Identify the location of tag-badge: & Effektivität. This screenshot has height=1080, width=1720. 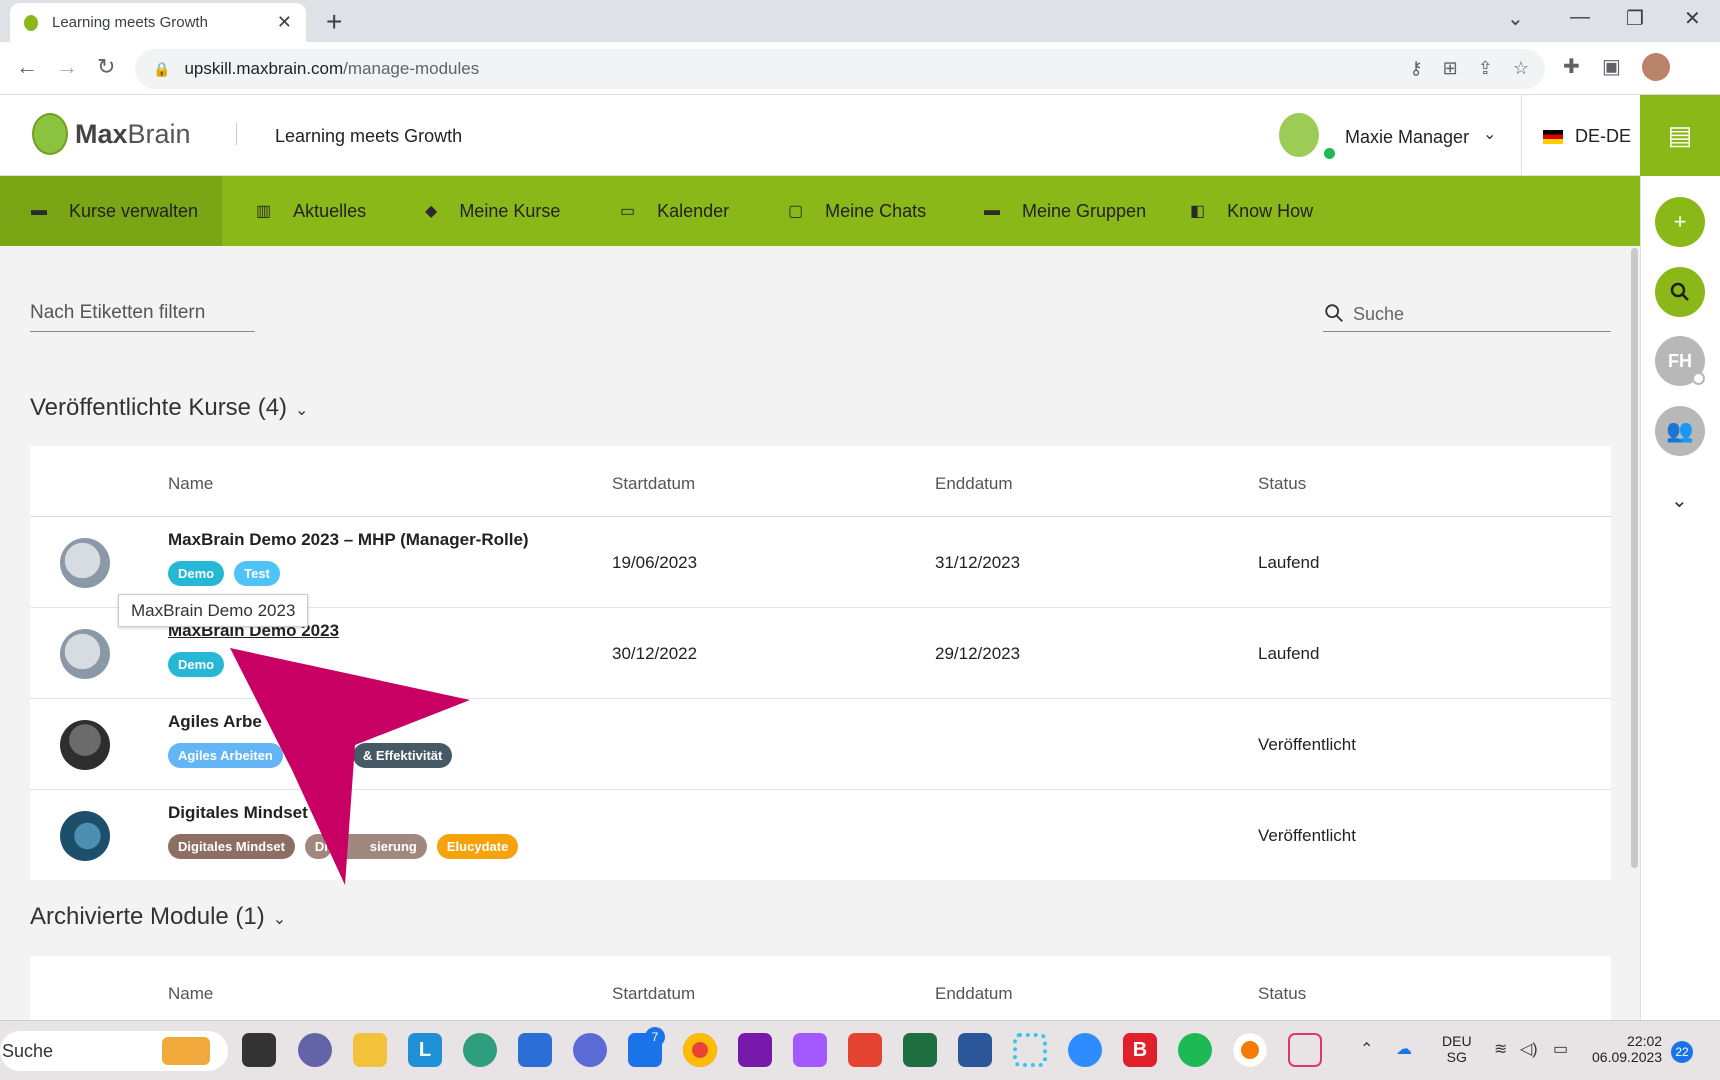
(402, 755).